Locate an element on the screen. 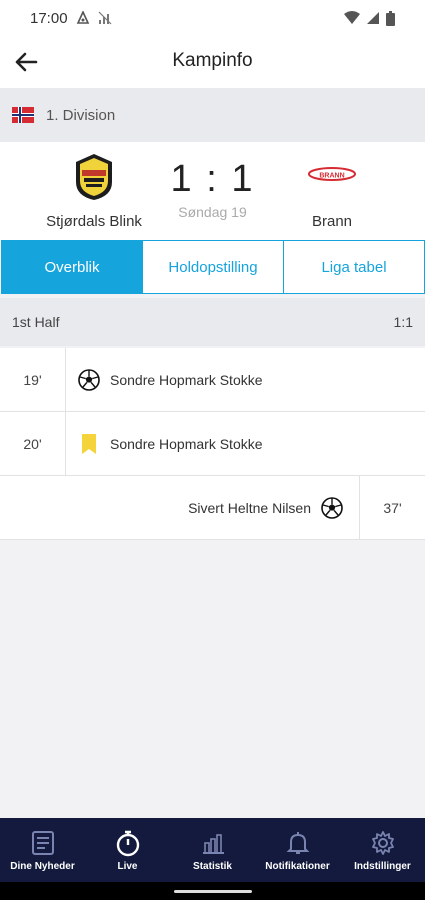 This screenshot has width=425, height=900. event-minute: 37' is located at coordinates (392, 507).